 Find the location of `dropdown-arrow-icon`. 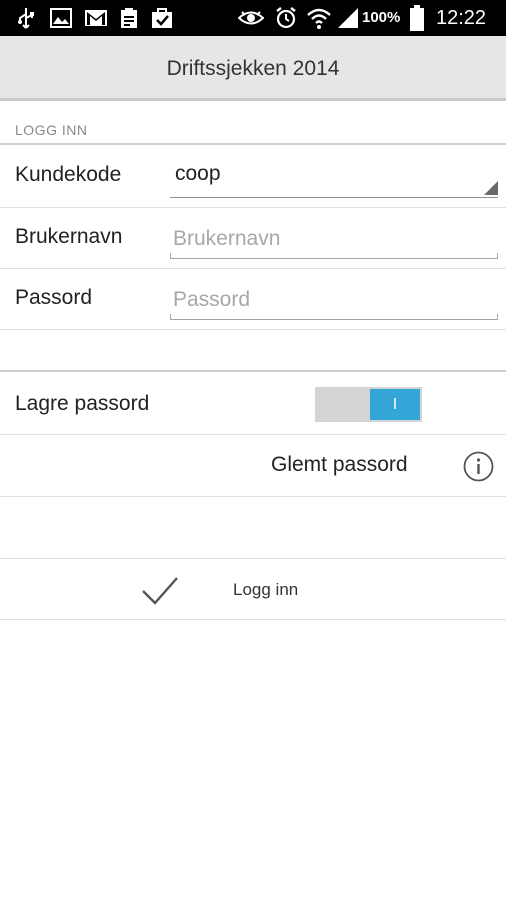

dropdown-arrow-icon is located at coordinates (491, 188).